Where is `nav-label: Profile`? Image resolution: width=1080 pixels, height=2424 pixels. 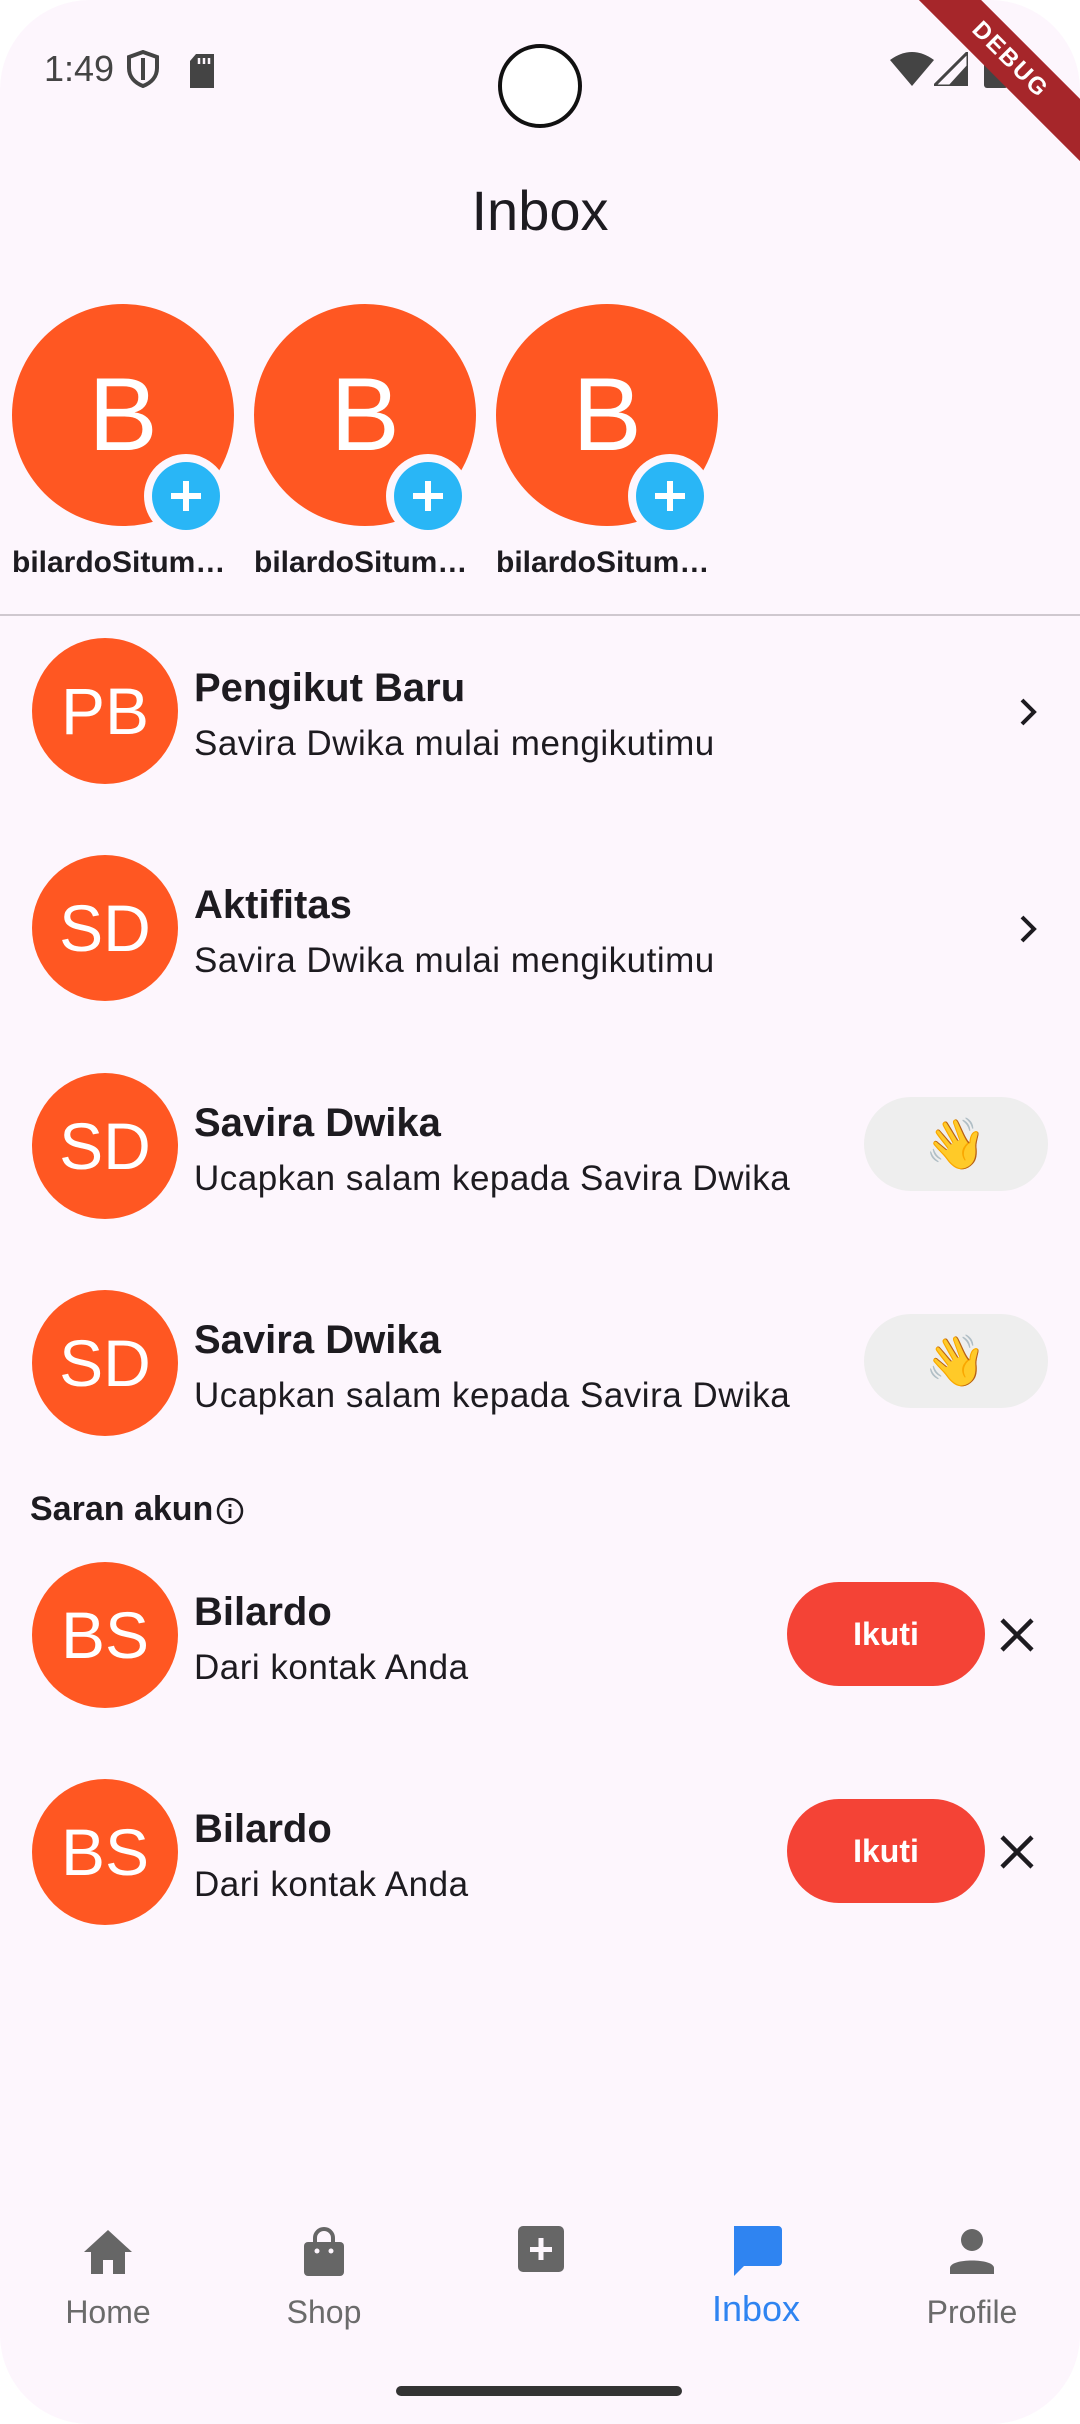
nav-label: Profile is located at coordinates (972, 2312).